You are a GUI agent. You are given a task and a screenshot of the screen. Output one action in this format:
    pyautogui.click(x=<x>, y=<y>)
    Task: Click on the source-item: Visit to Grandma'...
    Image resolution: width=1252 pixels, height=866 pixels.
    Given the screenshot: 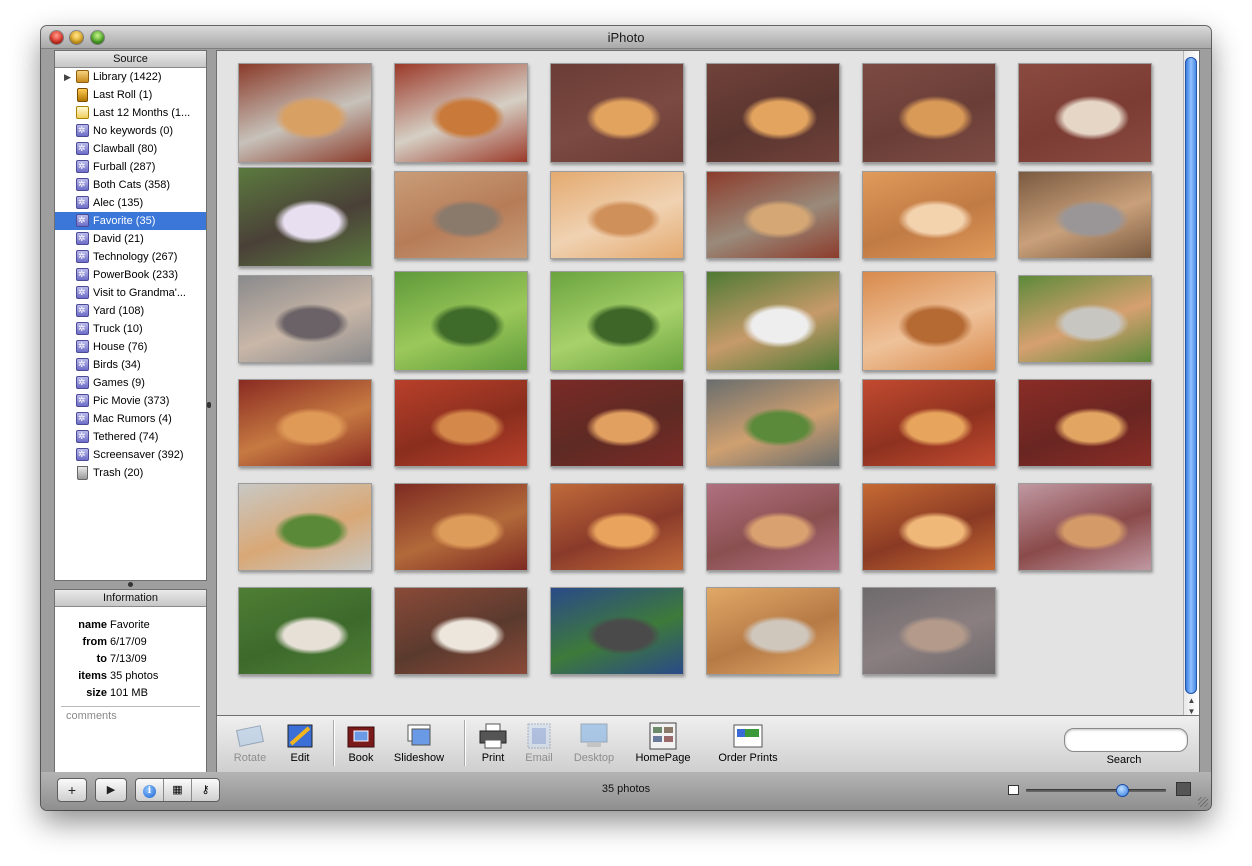 What is the action you would take?
    pyautogui.click(x=130, y=293)
    